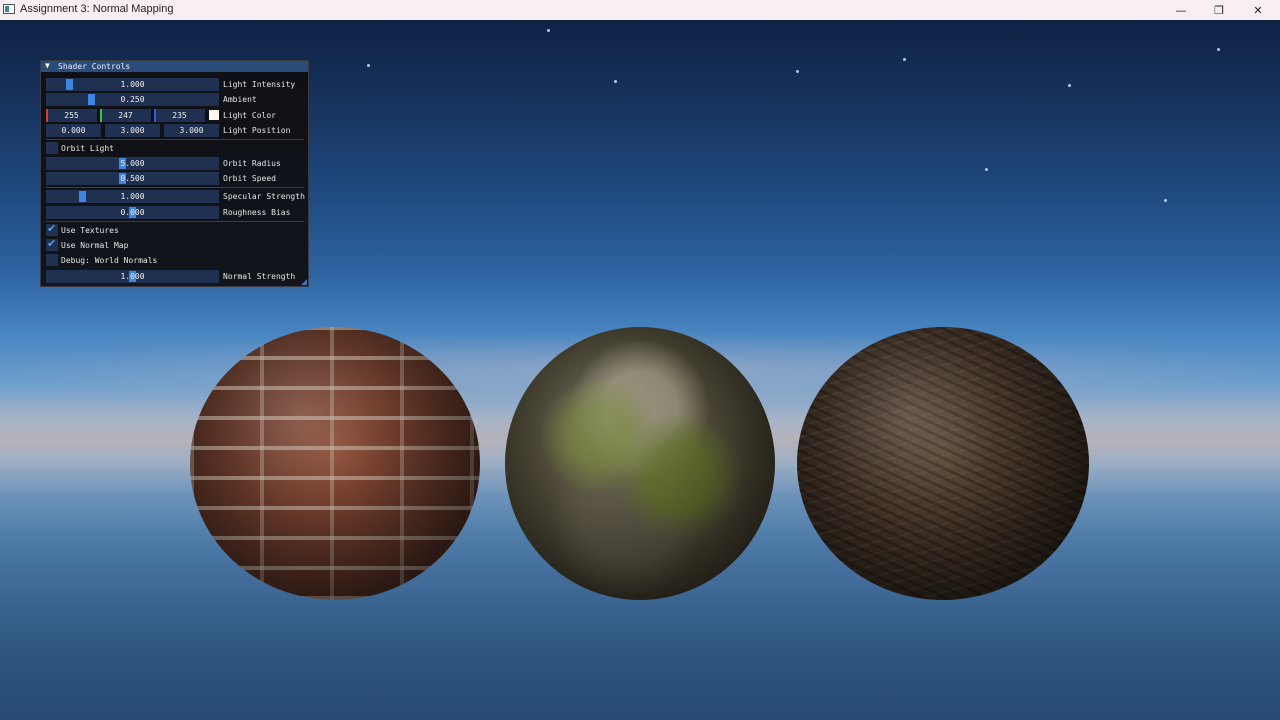 This screenshot has width=1280, height=720. What do you see at coordinates (259, 84) in the screenshot?
I see `light-intensity-label: Light Intensity` at bounding box center [259, 84].